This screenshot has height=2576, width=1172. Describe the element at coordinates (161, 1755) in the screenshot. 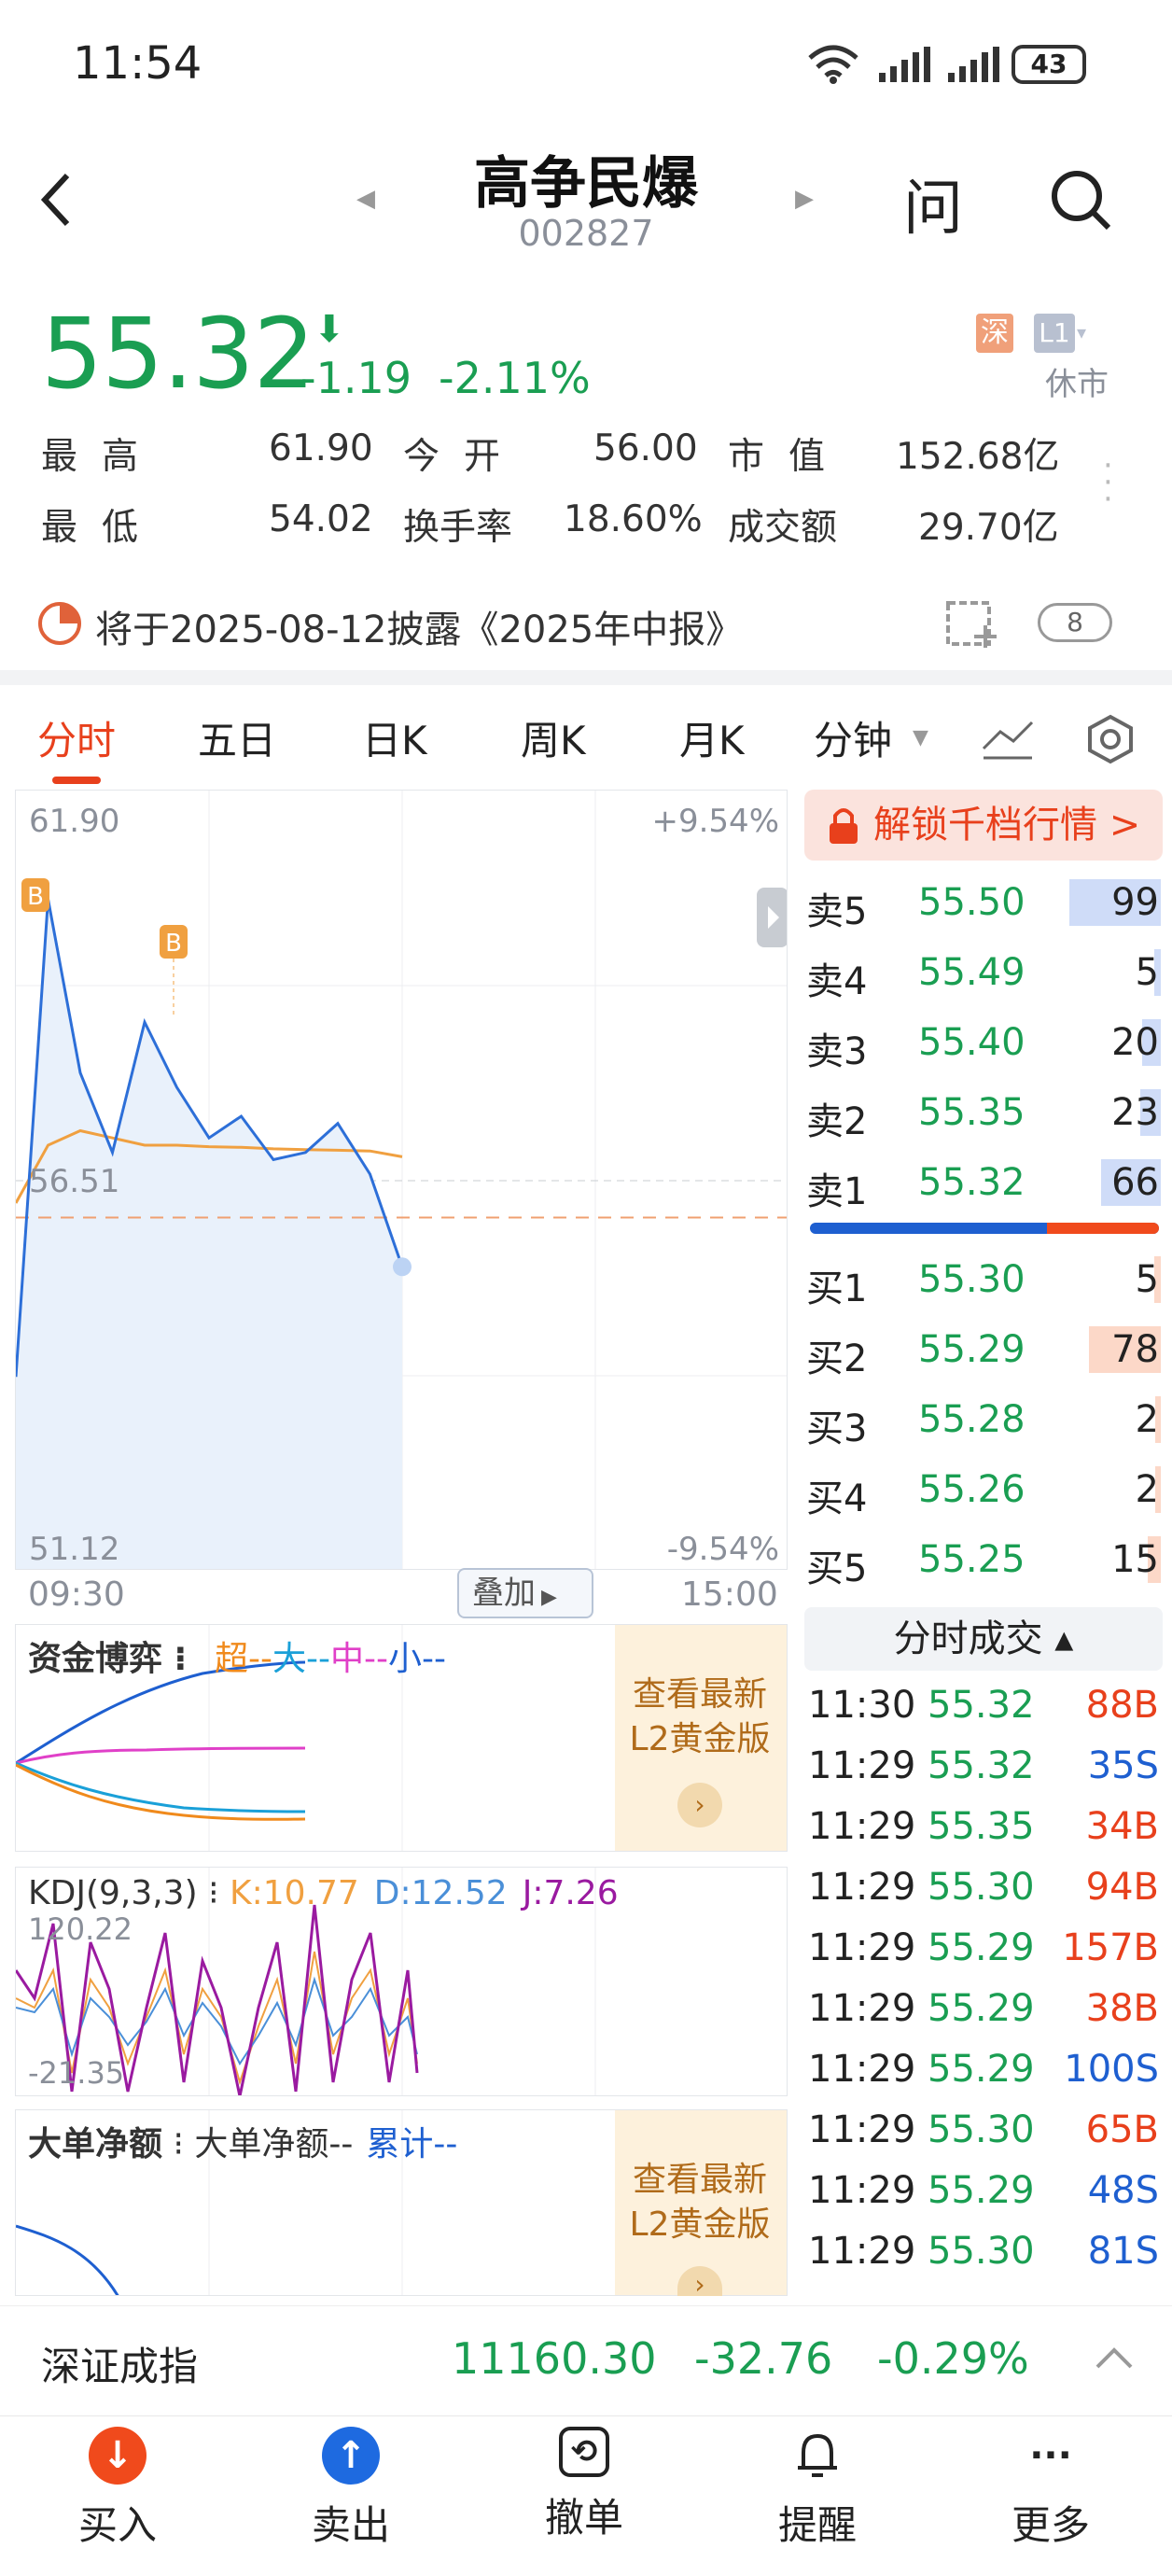

I see `mid-flow-line` at that location.